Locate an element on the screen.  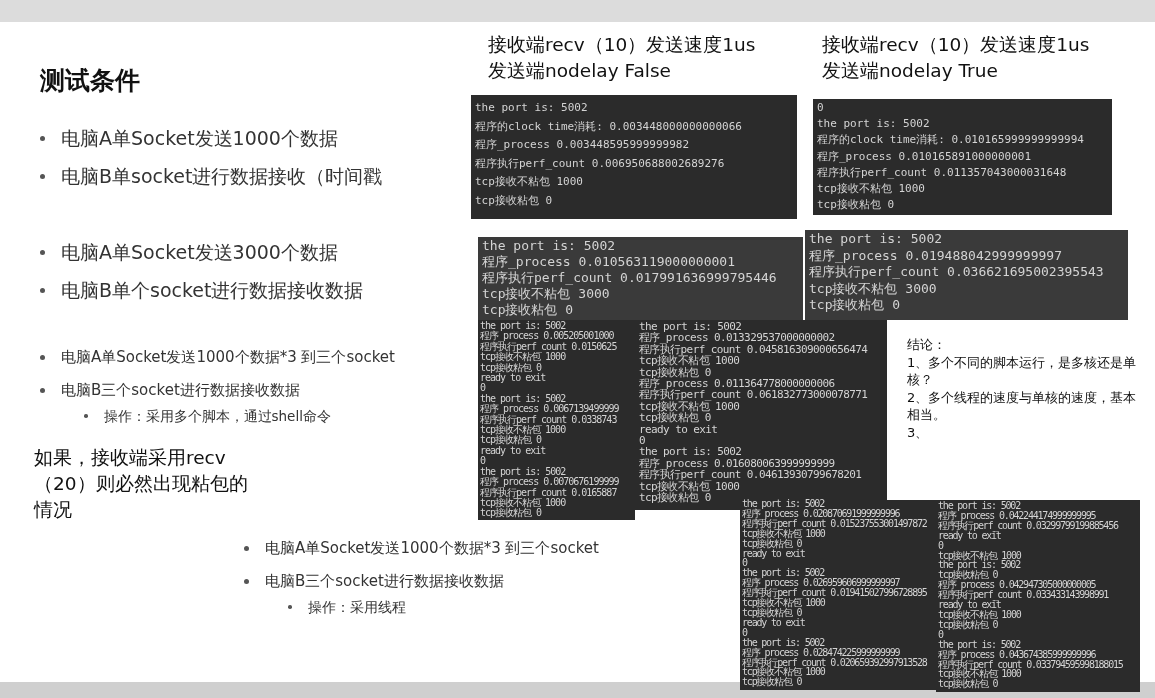
terminal-line: 程序执行perf_count 0.0338743 is located at coordinates (548, 420).